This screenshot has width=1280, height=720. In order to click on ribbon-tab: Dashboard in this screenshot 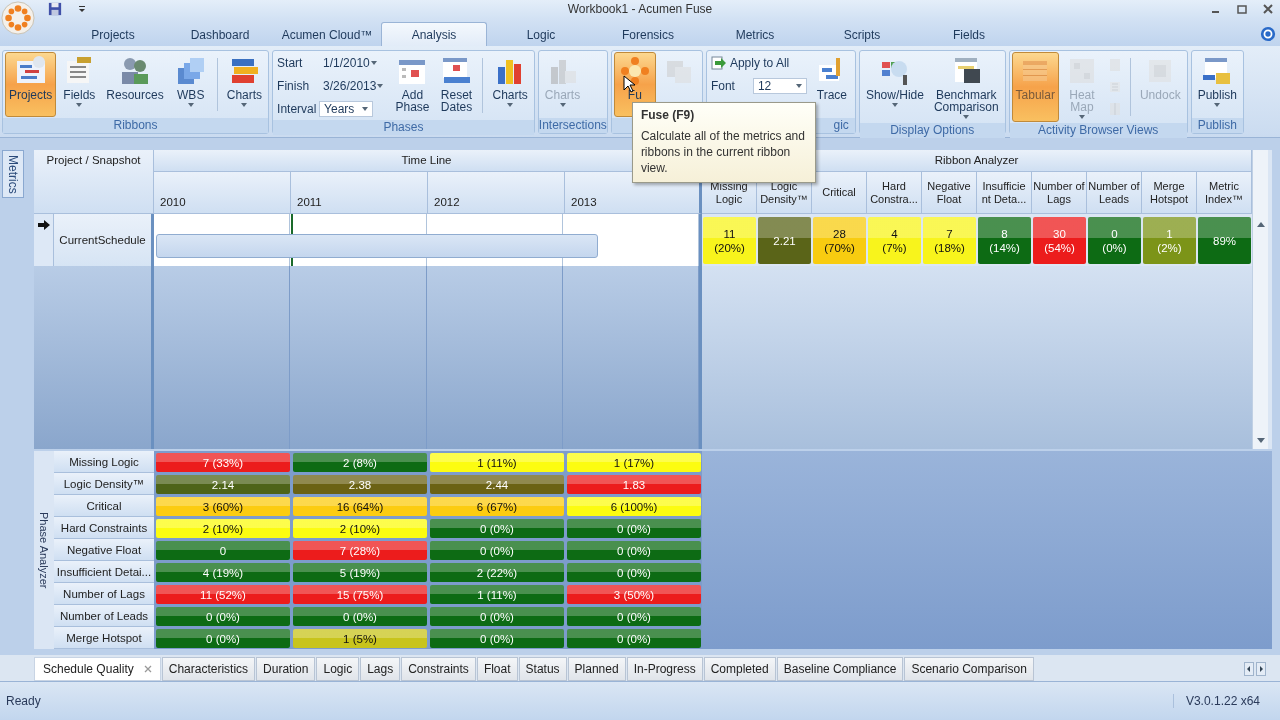, I will do `click(220, 34)`.